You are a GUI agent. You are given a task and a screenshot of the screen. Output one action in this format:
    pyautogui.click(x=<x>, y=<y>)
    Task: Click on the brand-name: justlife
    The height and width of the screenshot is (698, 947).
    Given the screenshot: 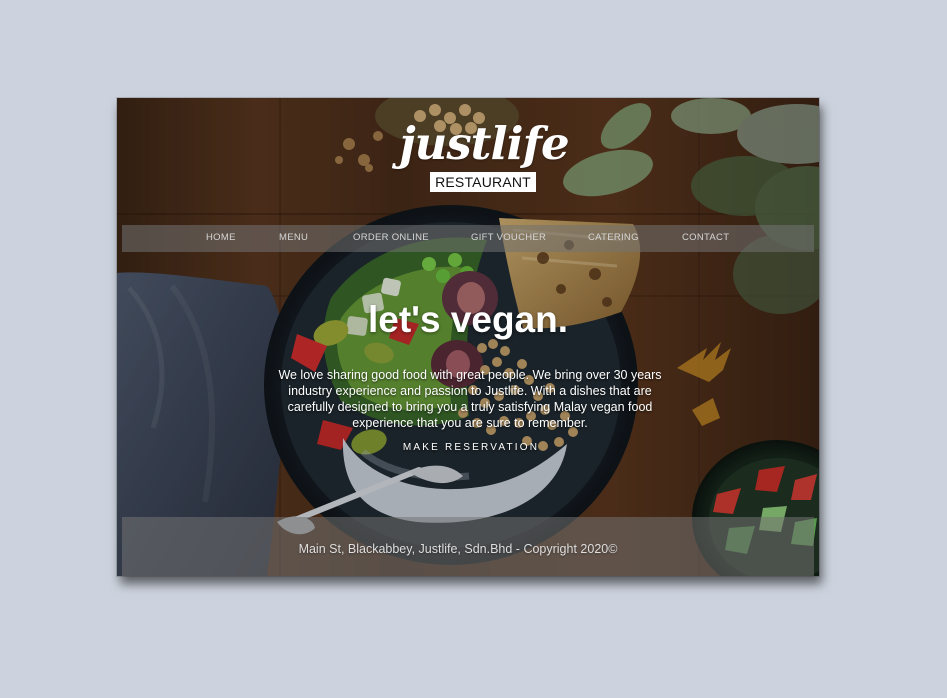 What is the action you would take?
    pyautogui.click(x=476, y=144)
    